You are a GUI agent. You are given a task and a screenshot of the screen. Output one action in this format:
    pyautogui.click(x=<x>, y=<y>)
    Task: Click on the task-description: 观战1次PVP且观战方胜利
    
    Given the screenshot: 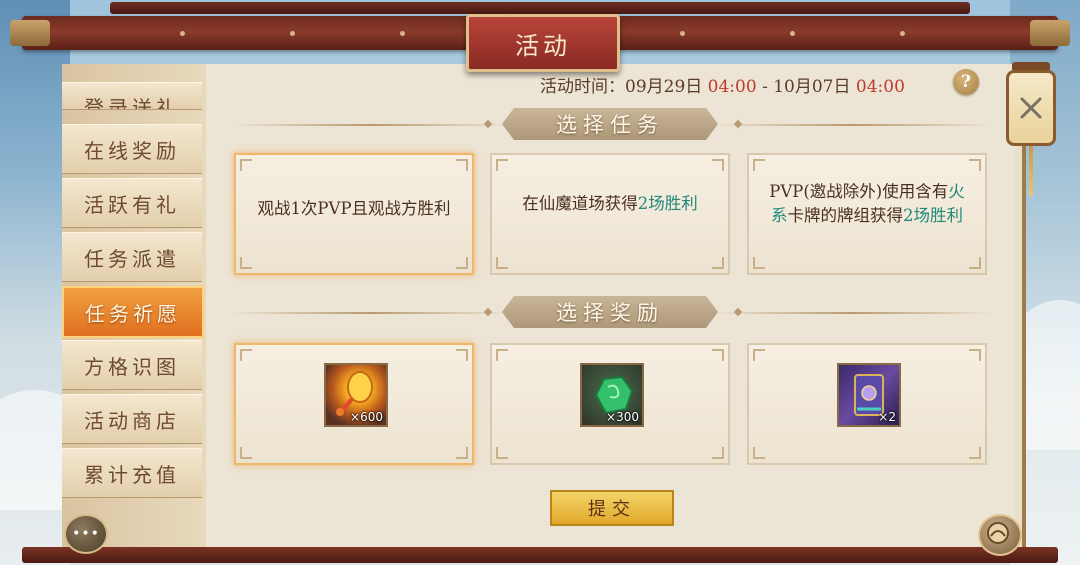 What is the action you would take?
    pyautogui.click(x=354, y=209)
    